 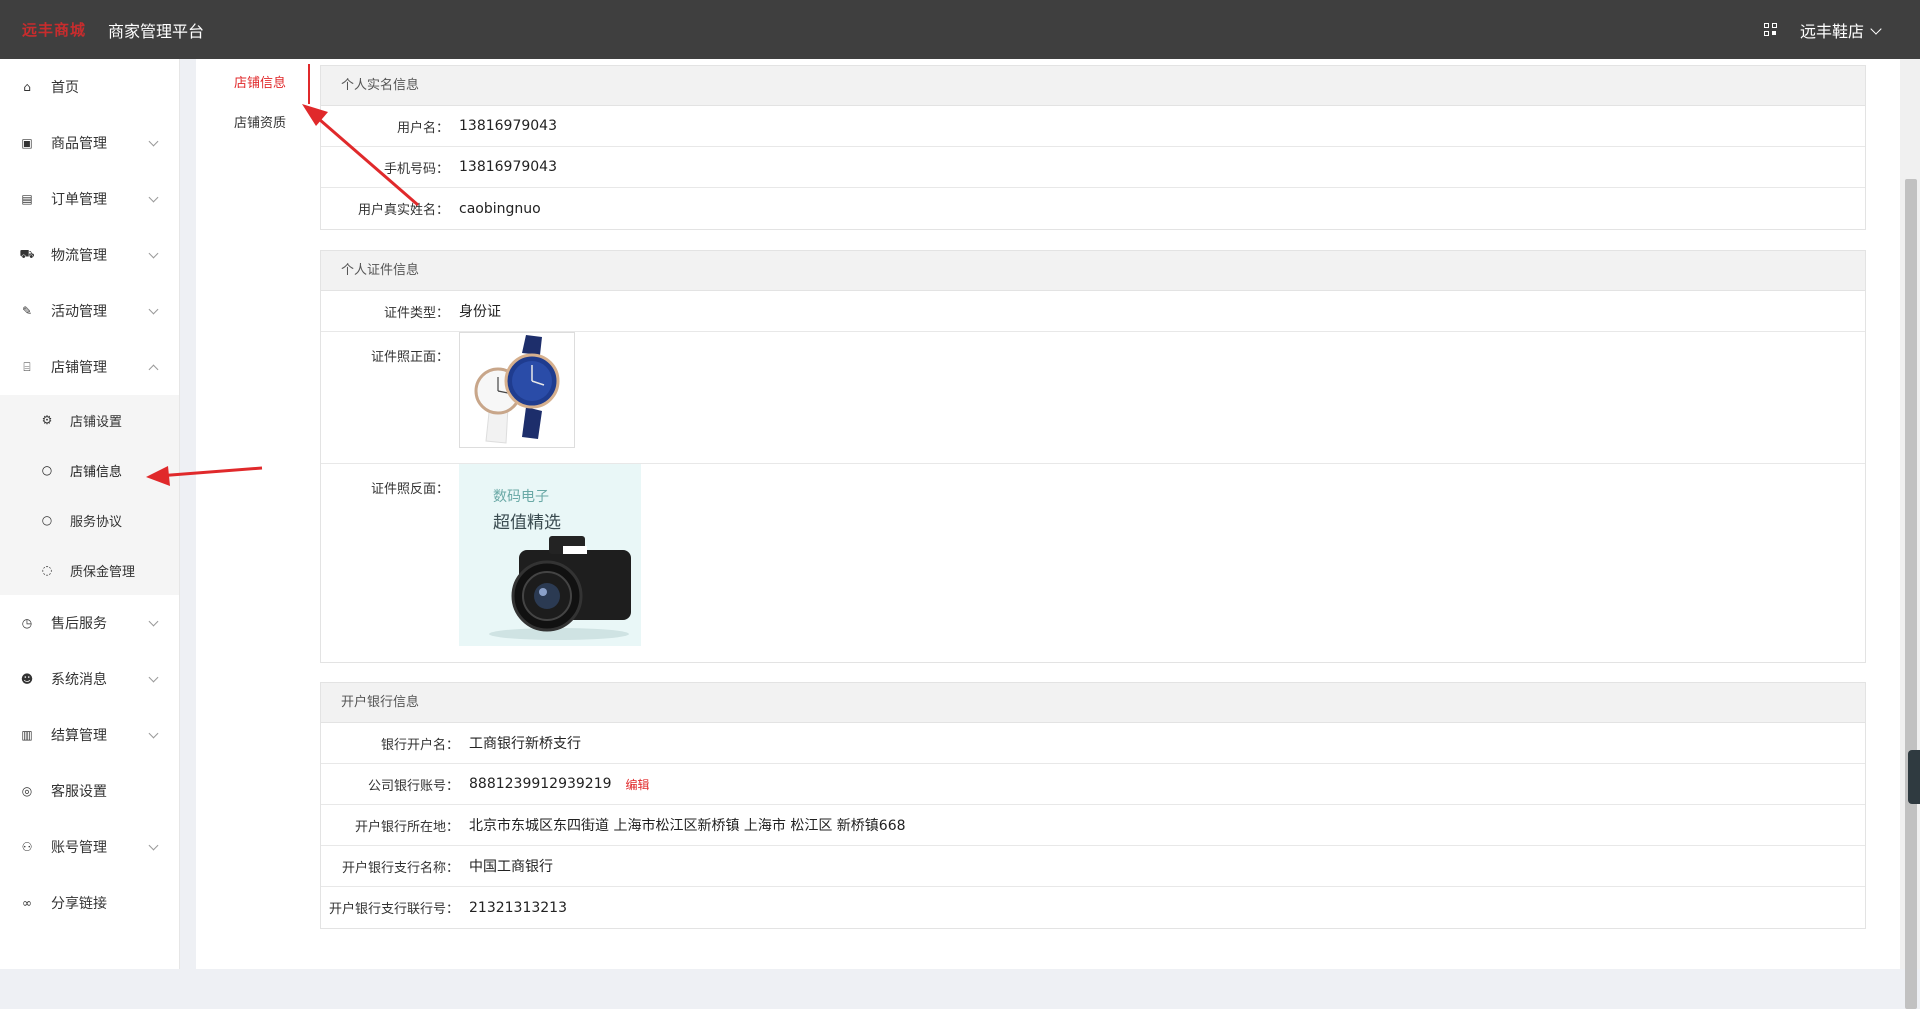 I want to click on account-no-row: 公司银行账号： 8881239912939219 编辑, so click(x=1093, y=784).